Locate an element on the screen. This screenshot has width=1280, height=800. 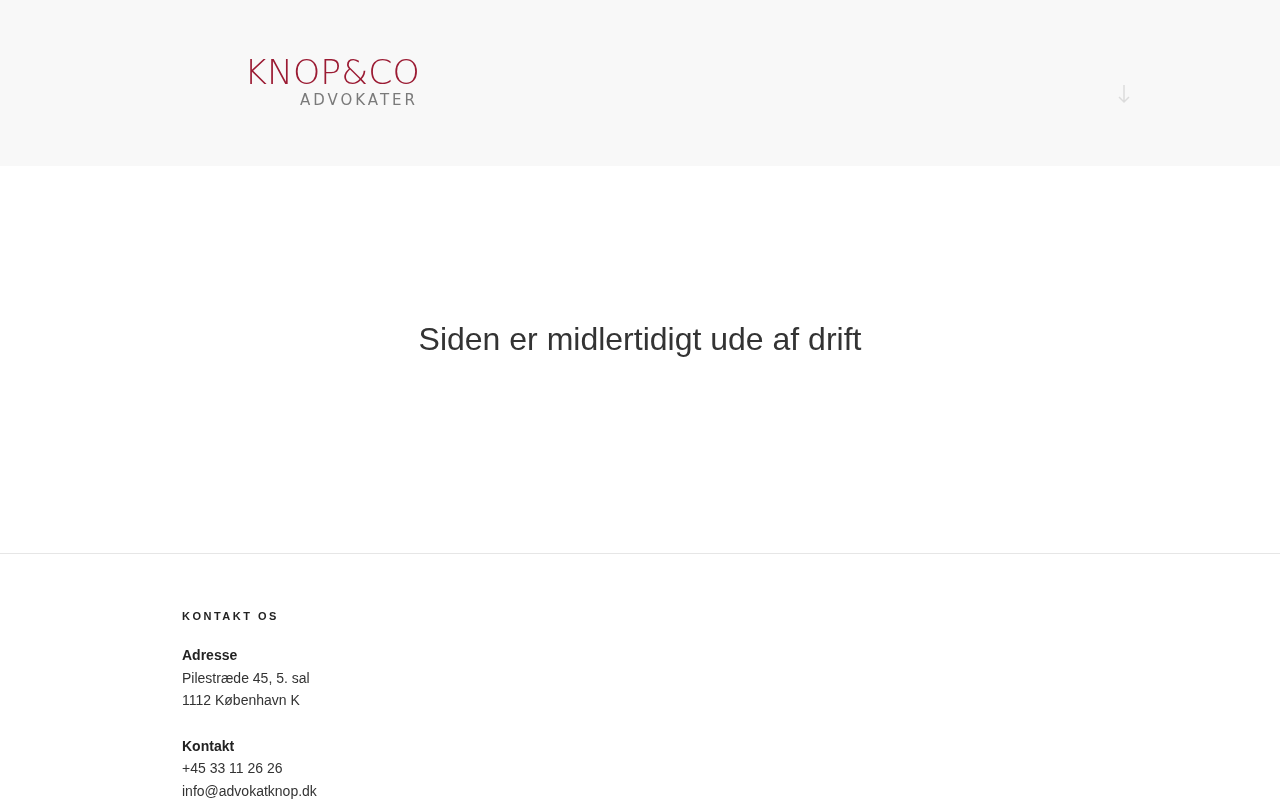
contact-line: Pilestræde 45, 5. sal is located at coordinates (246, 678).